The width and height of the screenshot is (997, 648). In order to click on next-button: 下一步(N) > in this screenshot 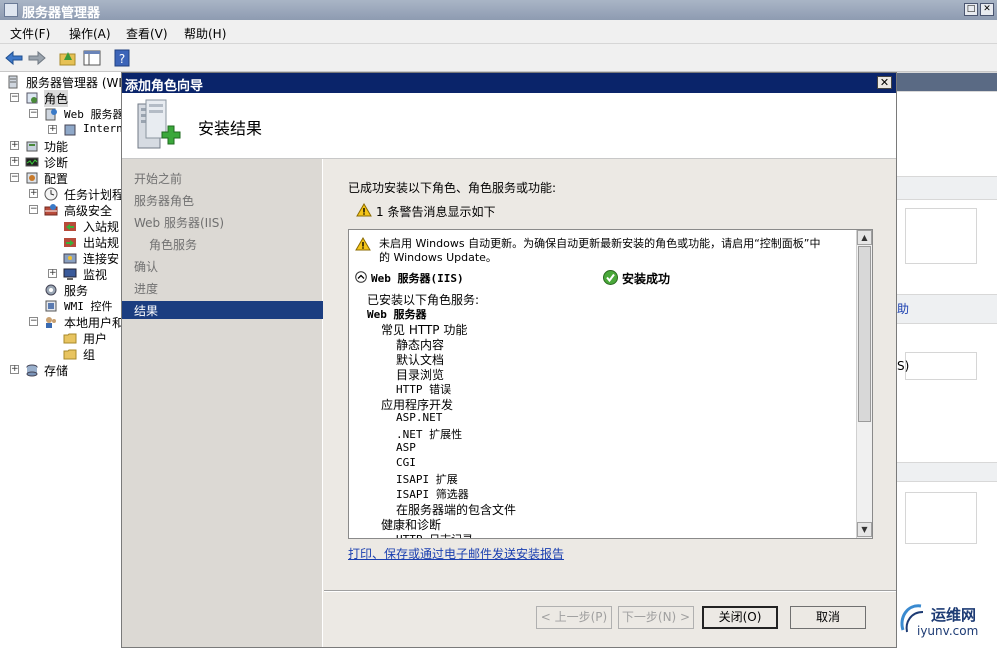, I will do `click(656, 617)`.